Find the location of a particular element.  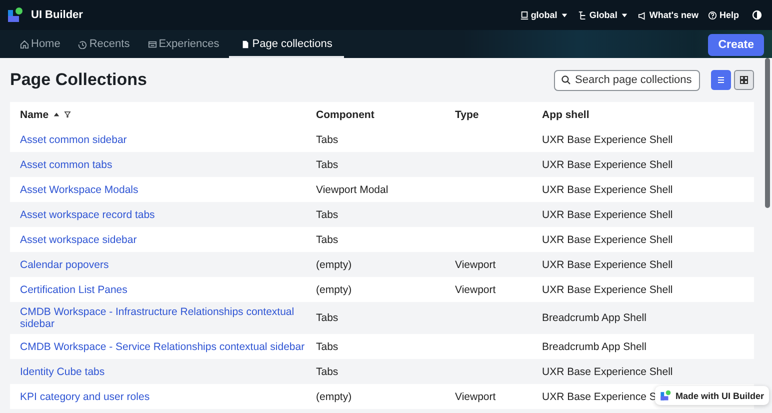

window-icon is located at coordinates (152, 44).